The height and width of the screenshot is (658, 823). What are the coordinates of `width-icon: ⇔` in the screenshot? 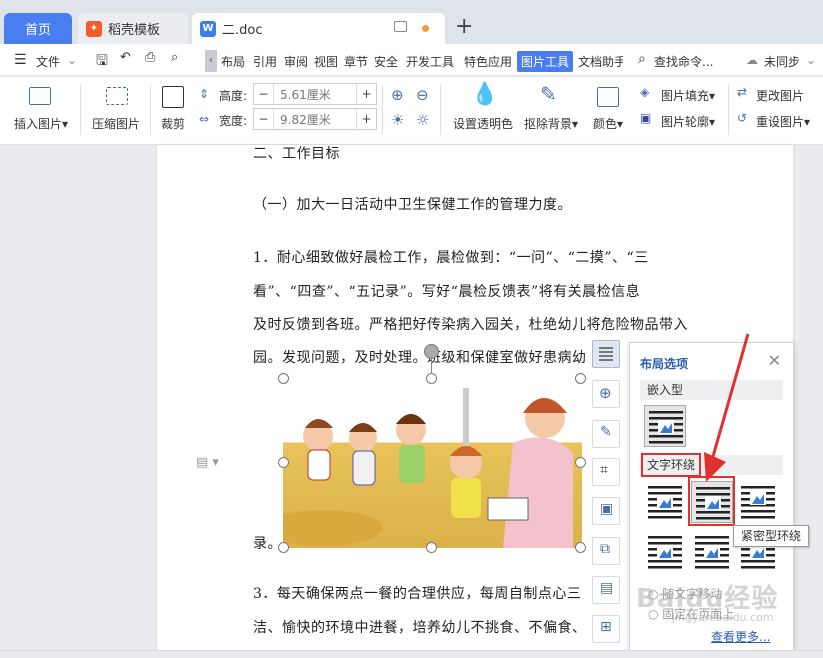 It's located at (204, 119).